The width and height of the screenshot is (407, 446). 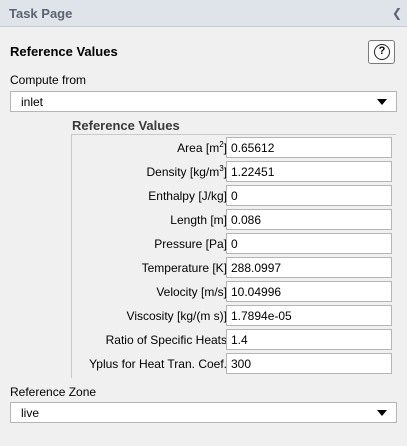 What do you see at coordinates (126, 125) in the screenshot?
I see `reference-values-group-title: Reference Values` at bounding box center [126, 125].